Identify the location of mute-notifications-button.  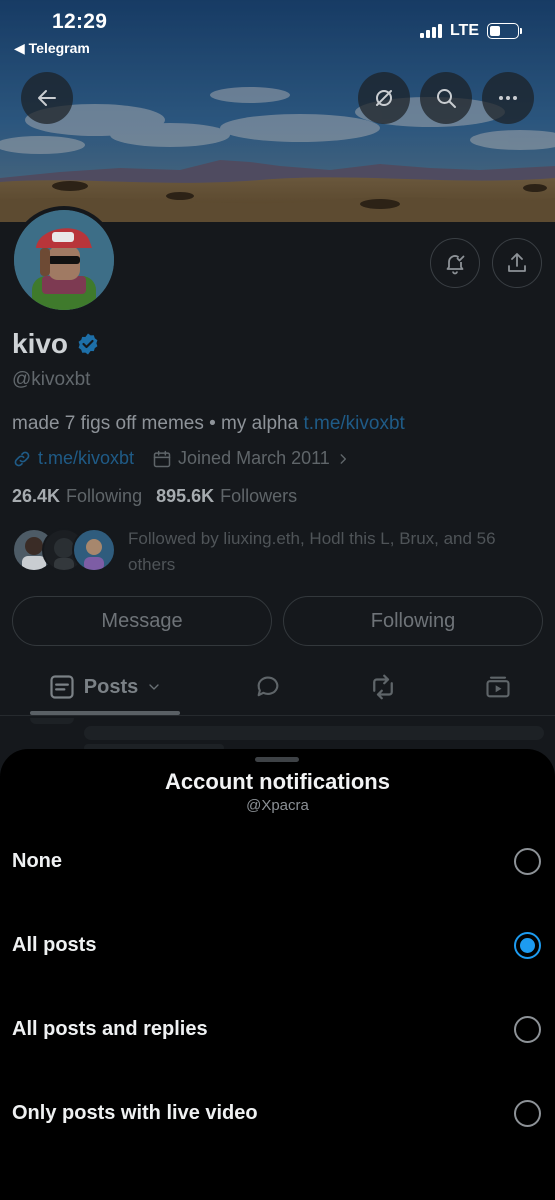
(384, 98).